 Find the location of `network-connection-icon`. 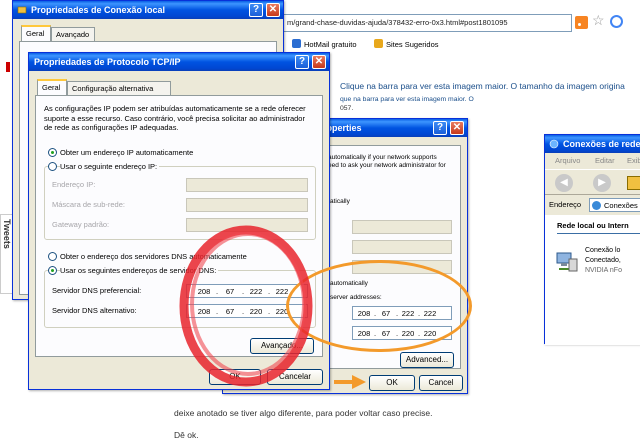

network-connection-icon is located at coordinates (567, 262).